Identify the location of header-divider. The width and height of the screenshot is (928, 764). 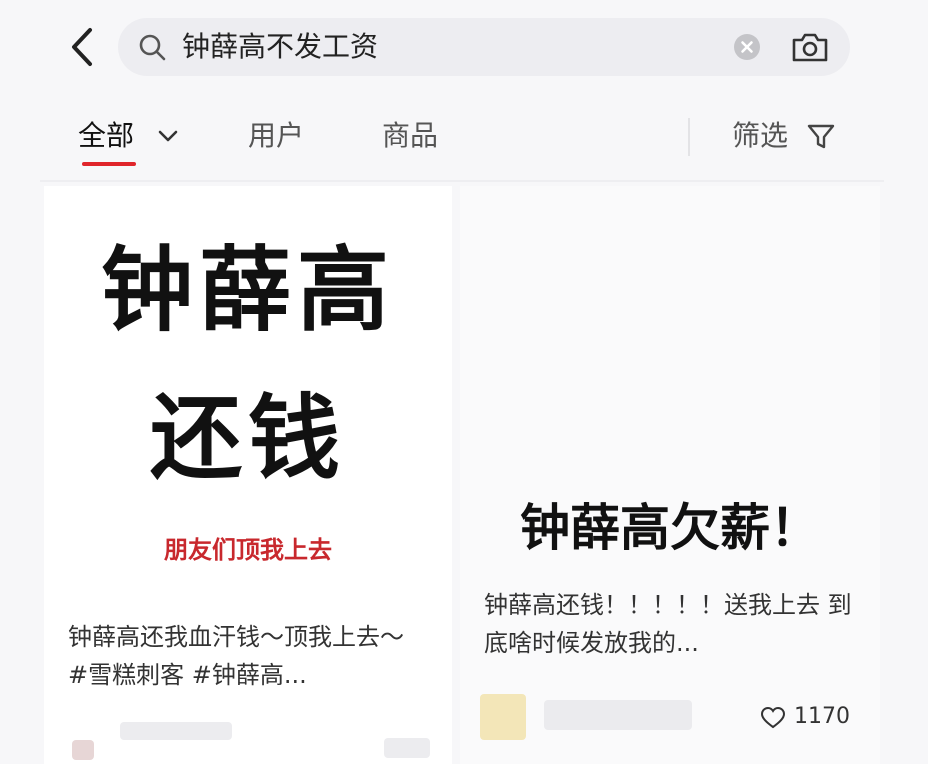
(462, 181).